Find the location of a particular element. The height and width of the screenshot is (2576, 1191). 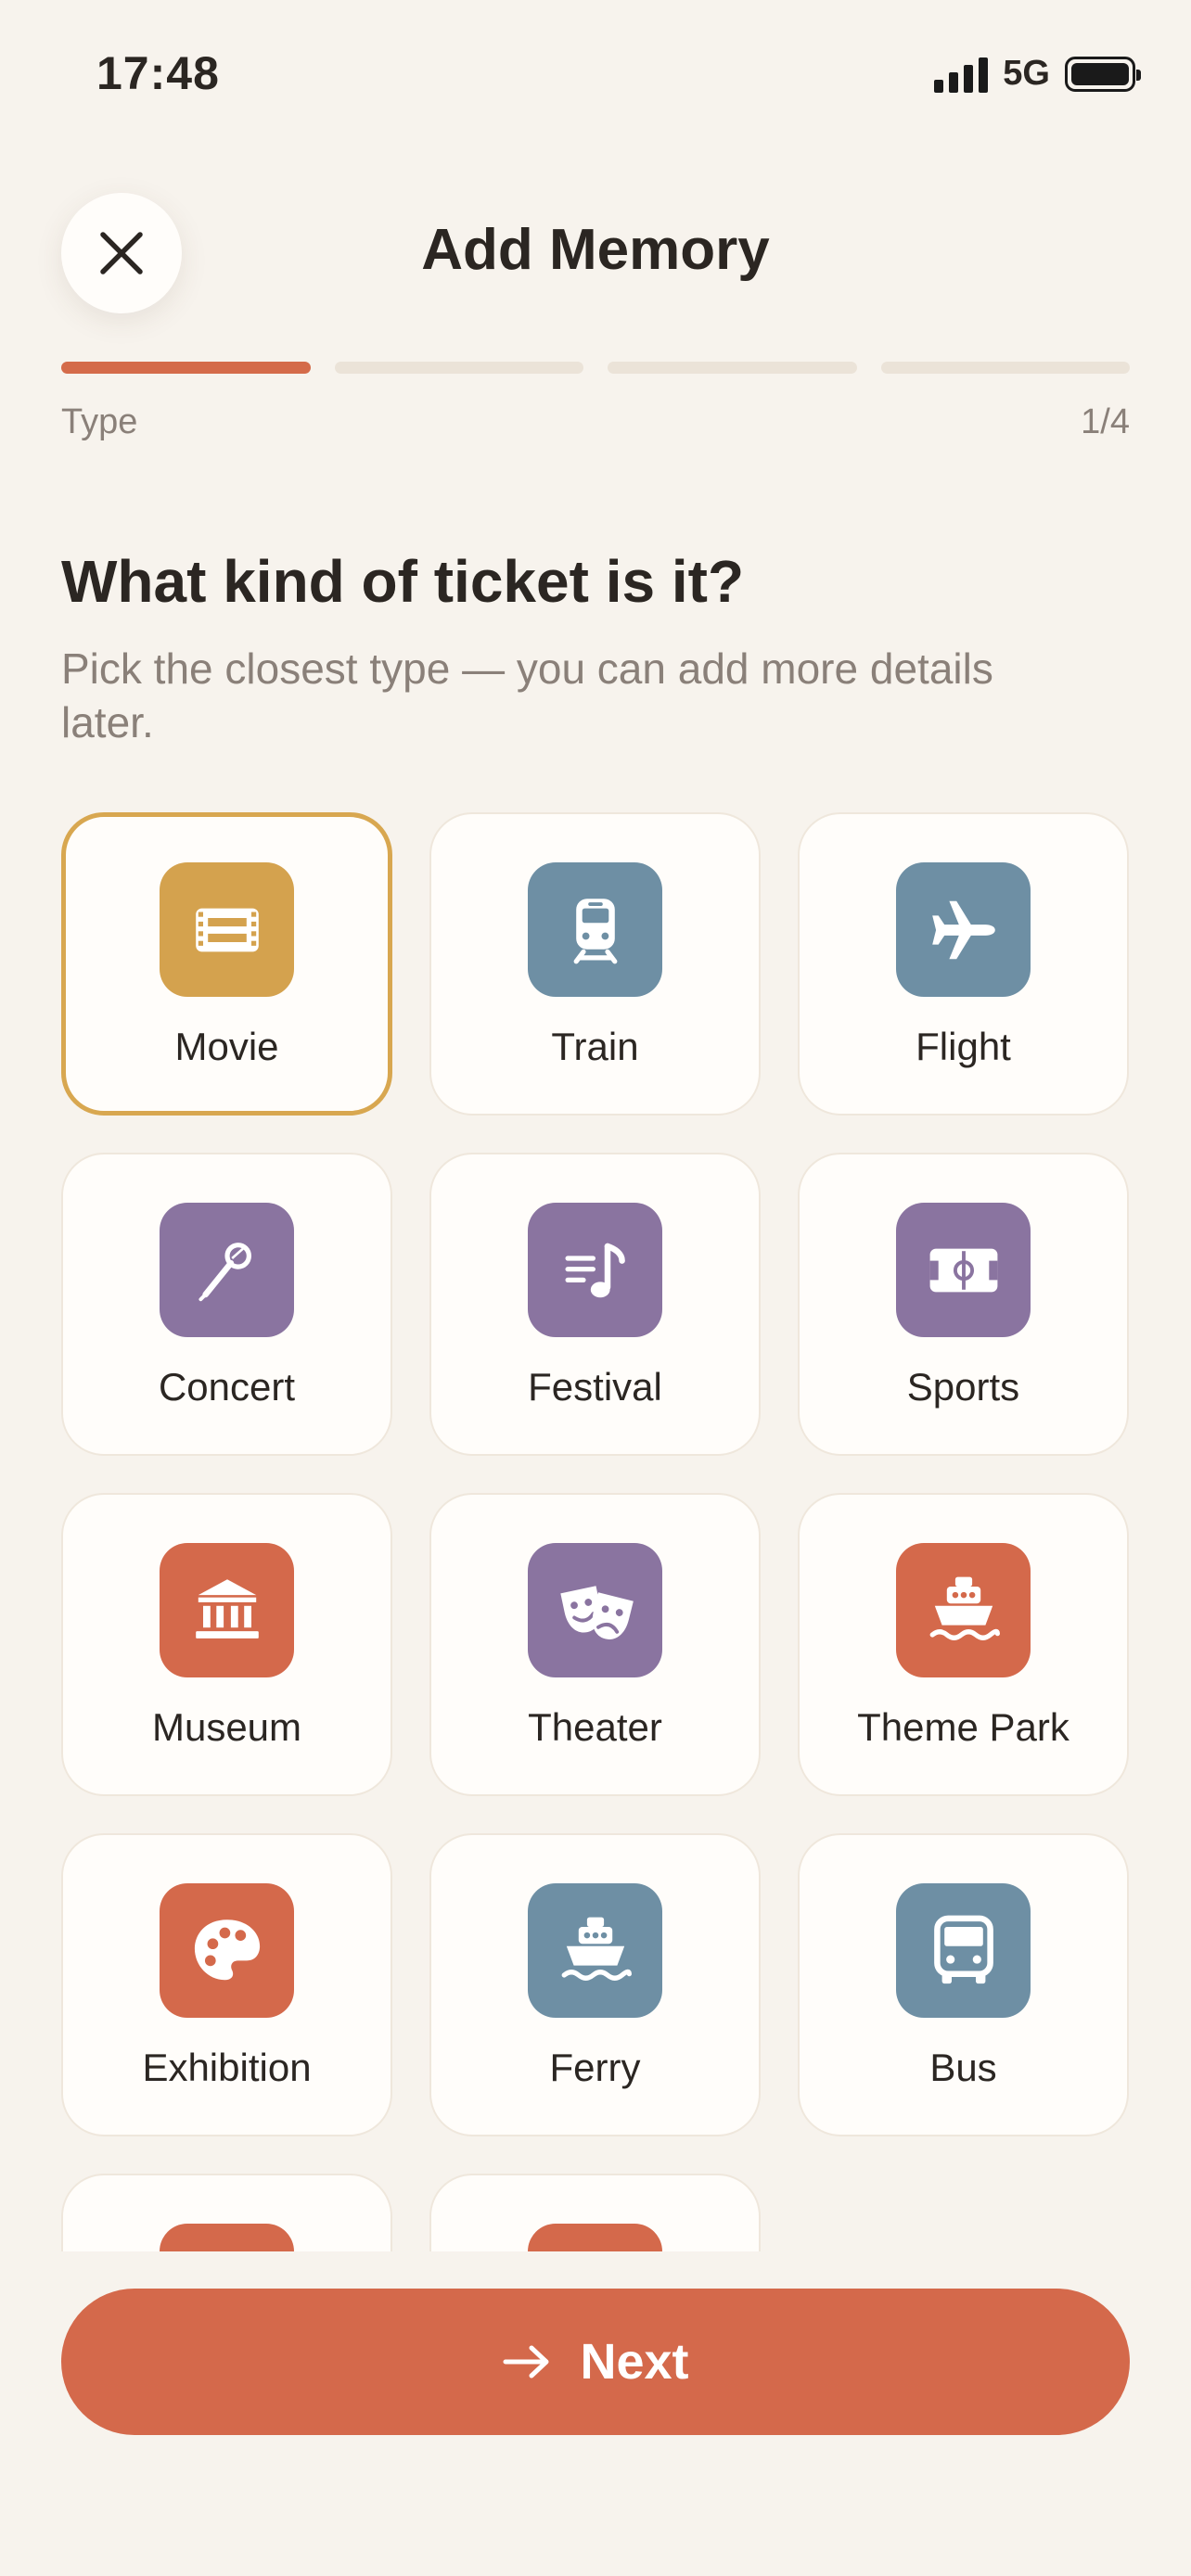

ticket-type-flight: Flight is located at coordinates (963, 964).